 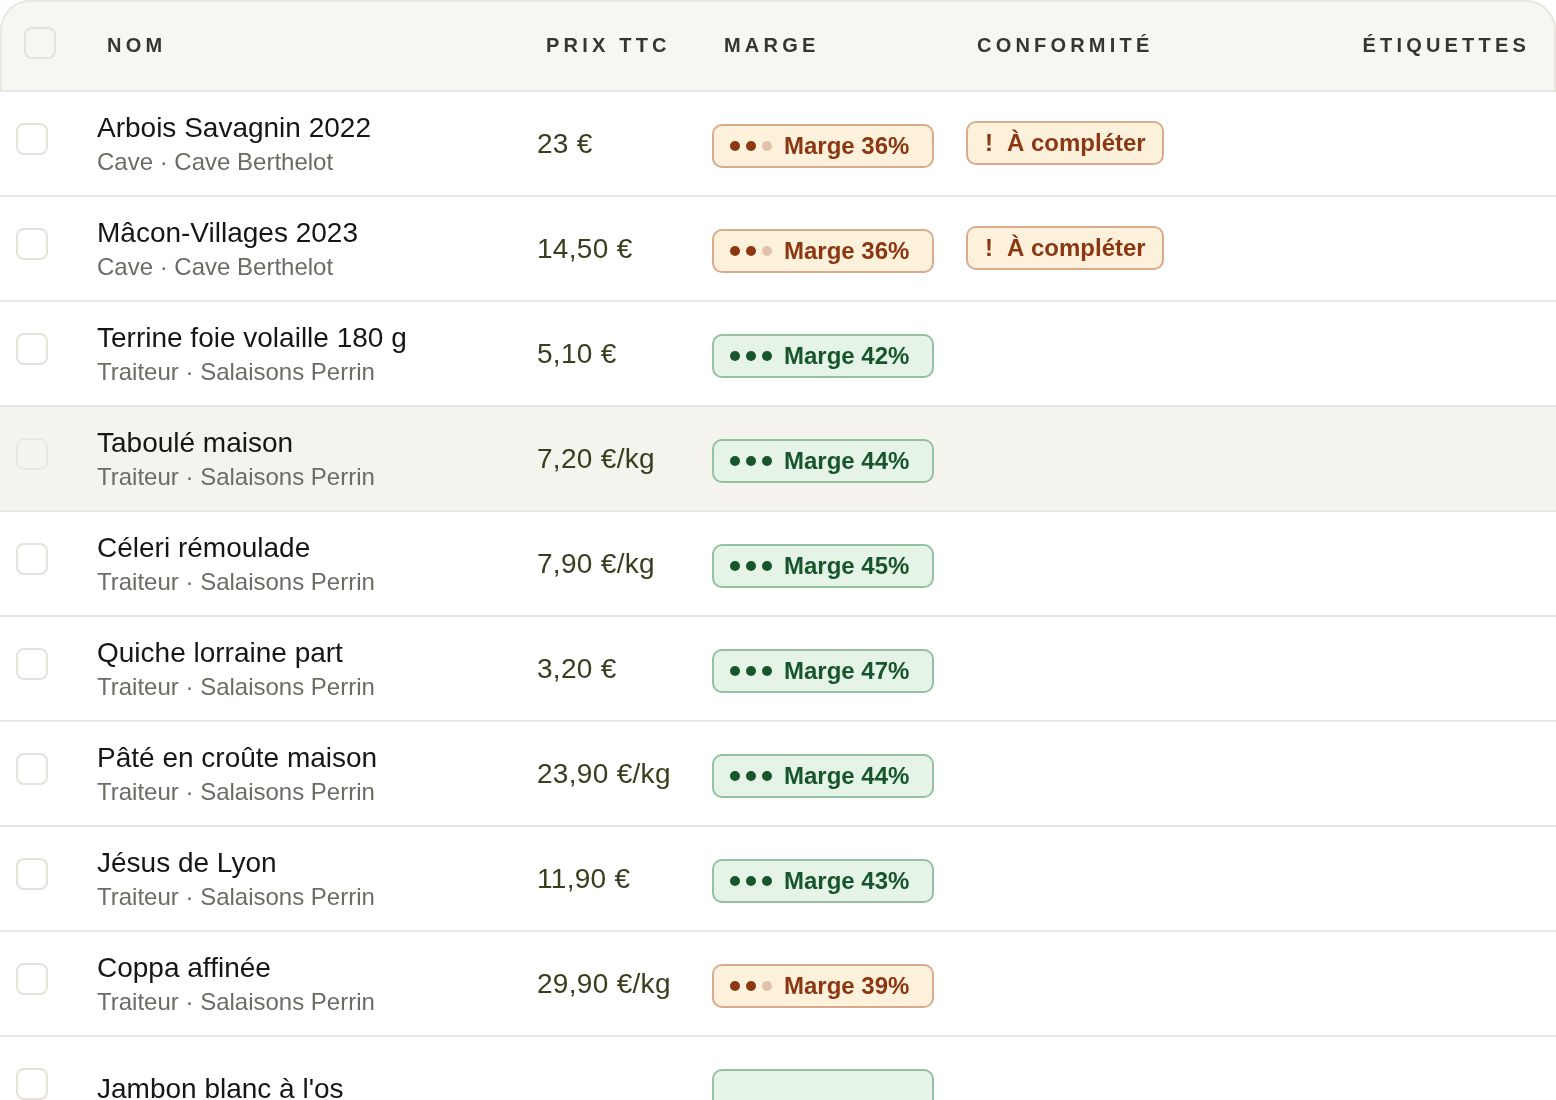 What do you see at coordinates (1066, 45) in the screenshot?
I see `column-header: CONFORMITÉ` at bounding box center [1066, 45].